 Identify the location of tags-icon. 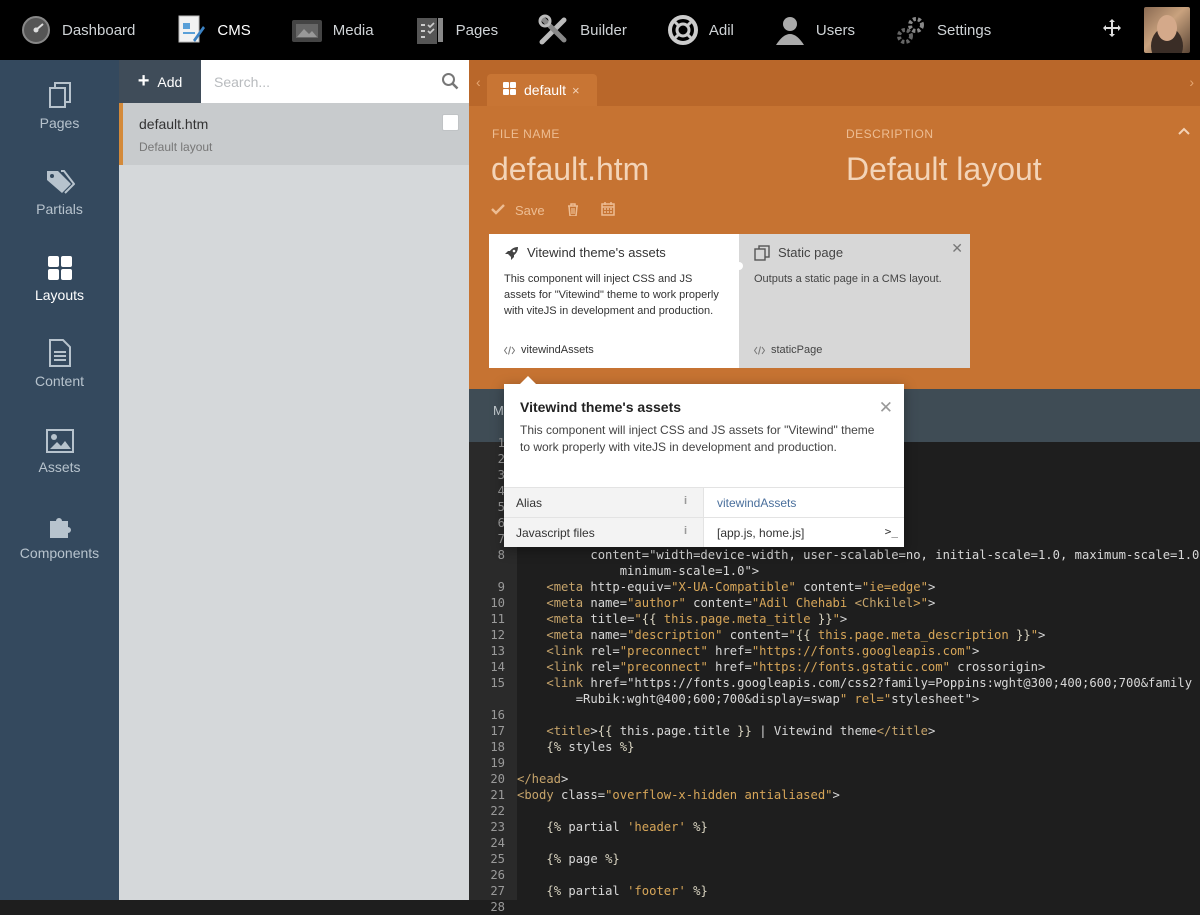
(60, 178).